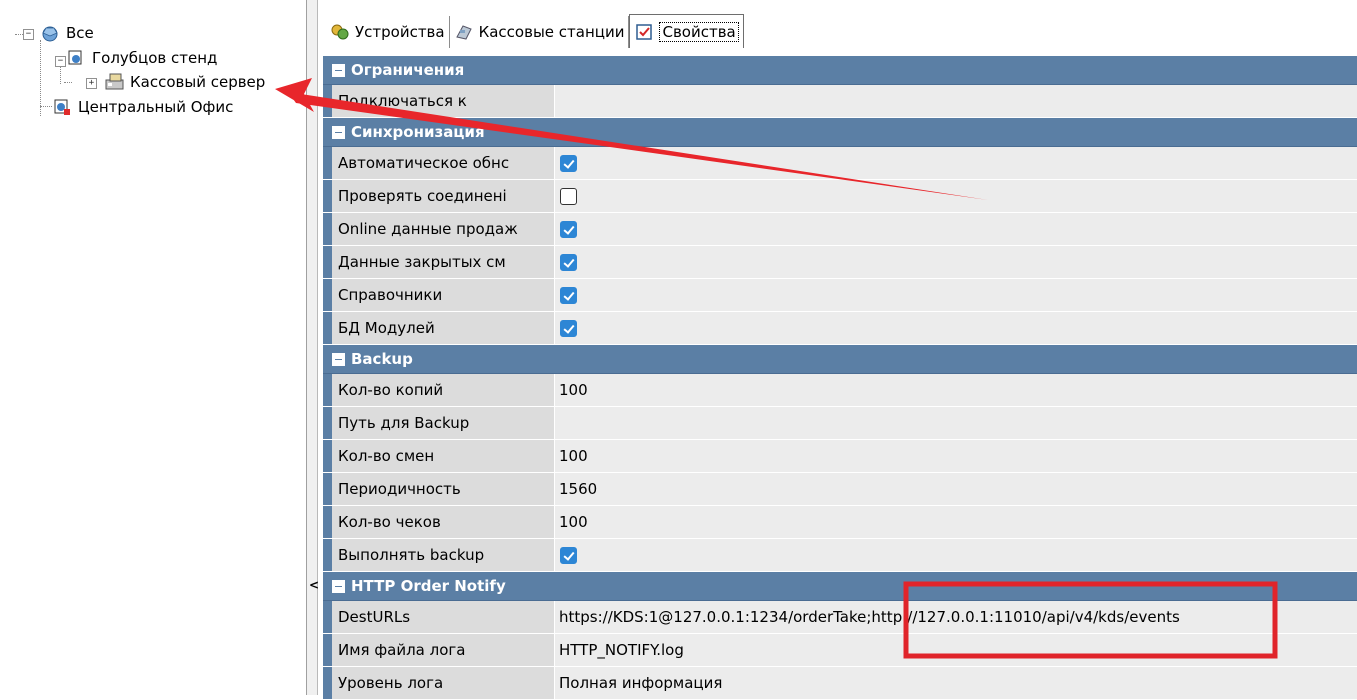  I want to click on property-name: Кол-во копий, so click(443, 390).